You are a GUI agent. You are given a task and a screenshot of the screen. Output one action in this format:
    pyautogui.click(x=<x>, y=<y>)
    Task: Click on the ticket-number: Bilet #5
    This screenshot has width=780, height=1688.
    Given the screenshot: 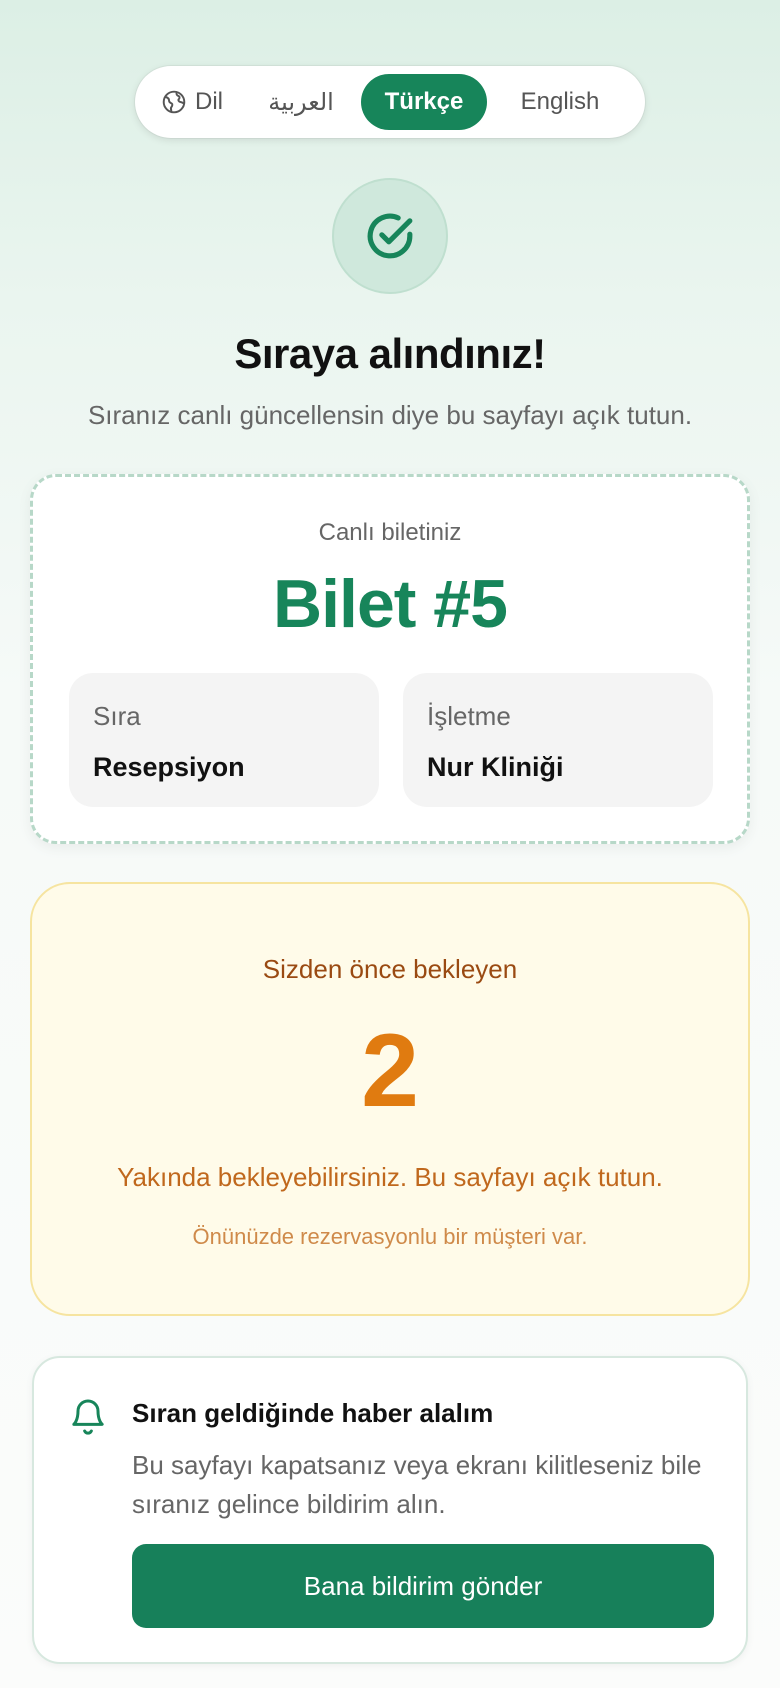 What is the action you would take?
    pyautogui.click(x=390, y=604)
    